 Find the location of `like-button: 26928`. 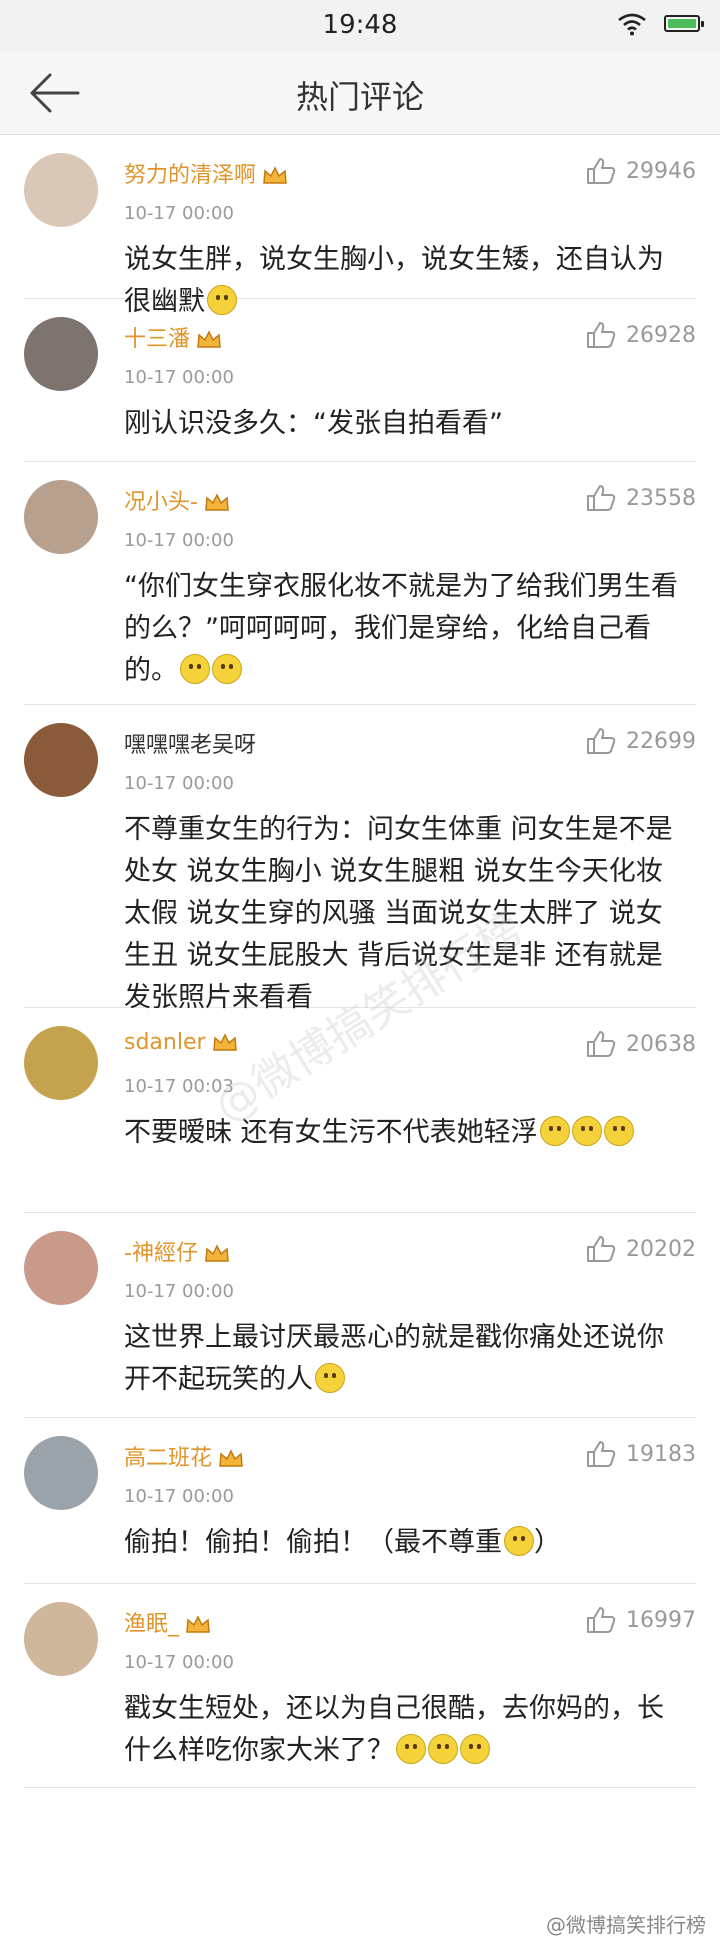

like-button: 26928 is located at coordinates (641, 336).